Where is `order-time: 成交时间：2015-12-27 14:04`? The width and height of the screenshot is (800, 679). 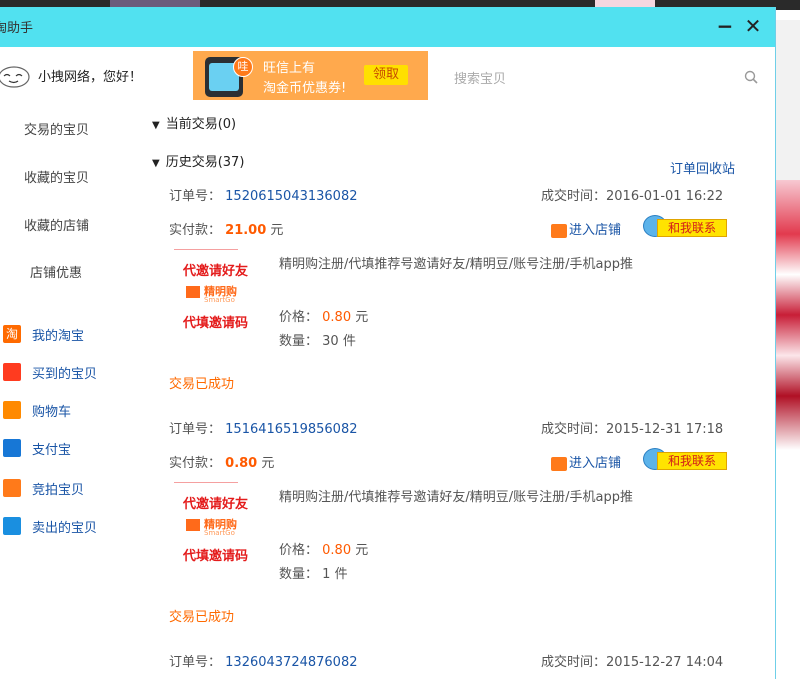 order-time: 成交时间：2015-12-27 14:04 is located at coordinates (632, 660).